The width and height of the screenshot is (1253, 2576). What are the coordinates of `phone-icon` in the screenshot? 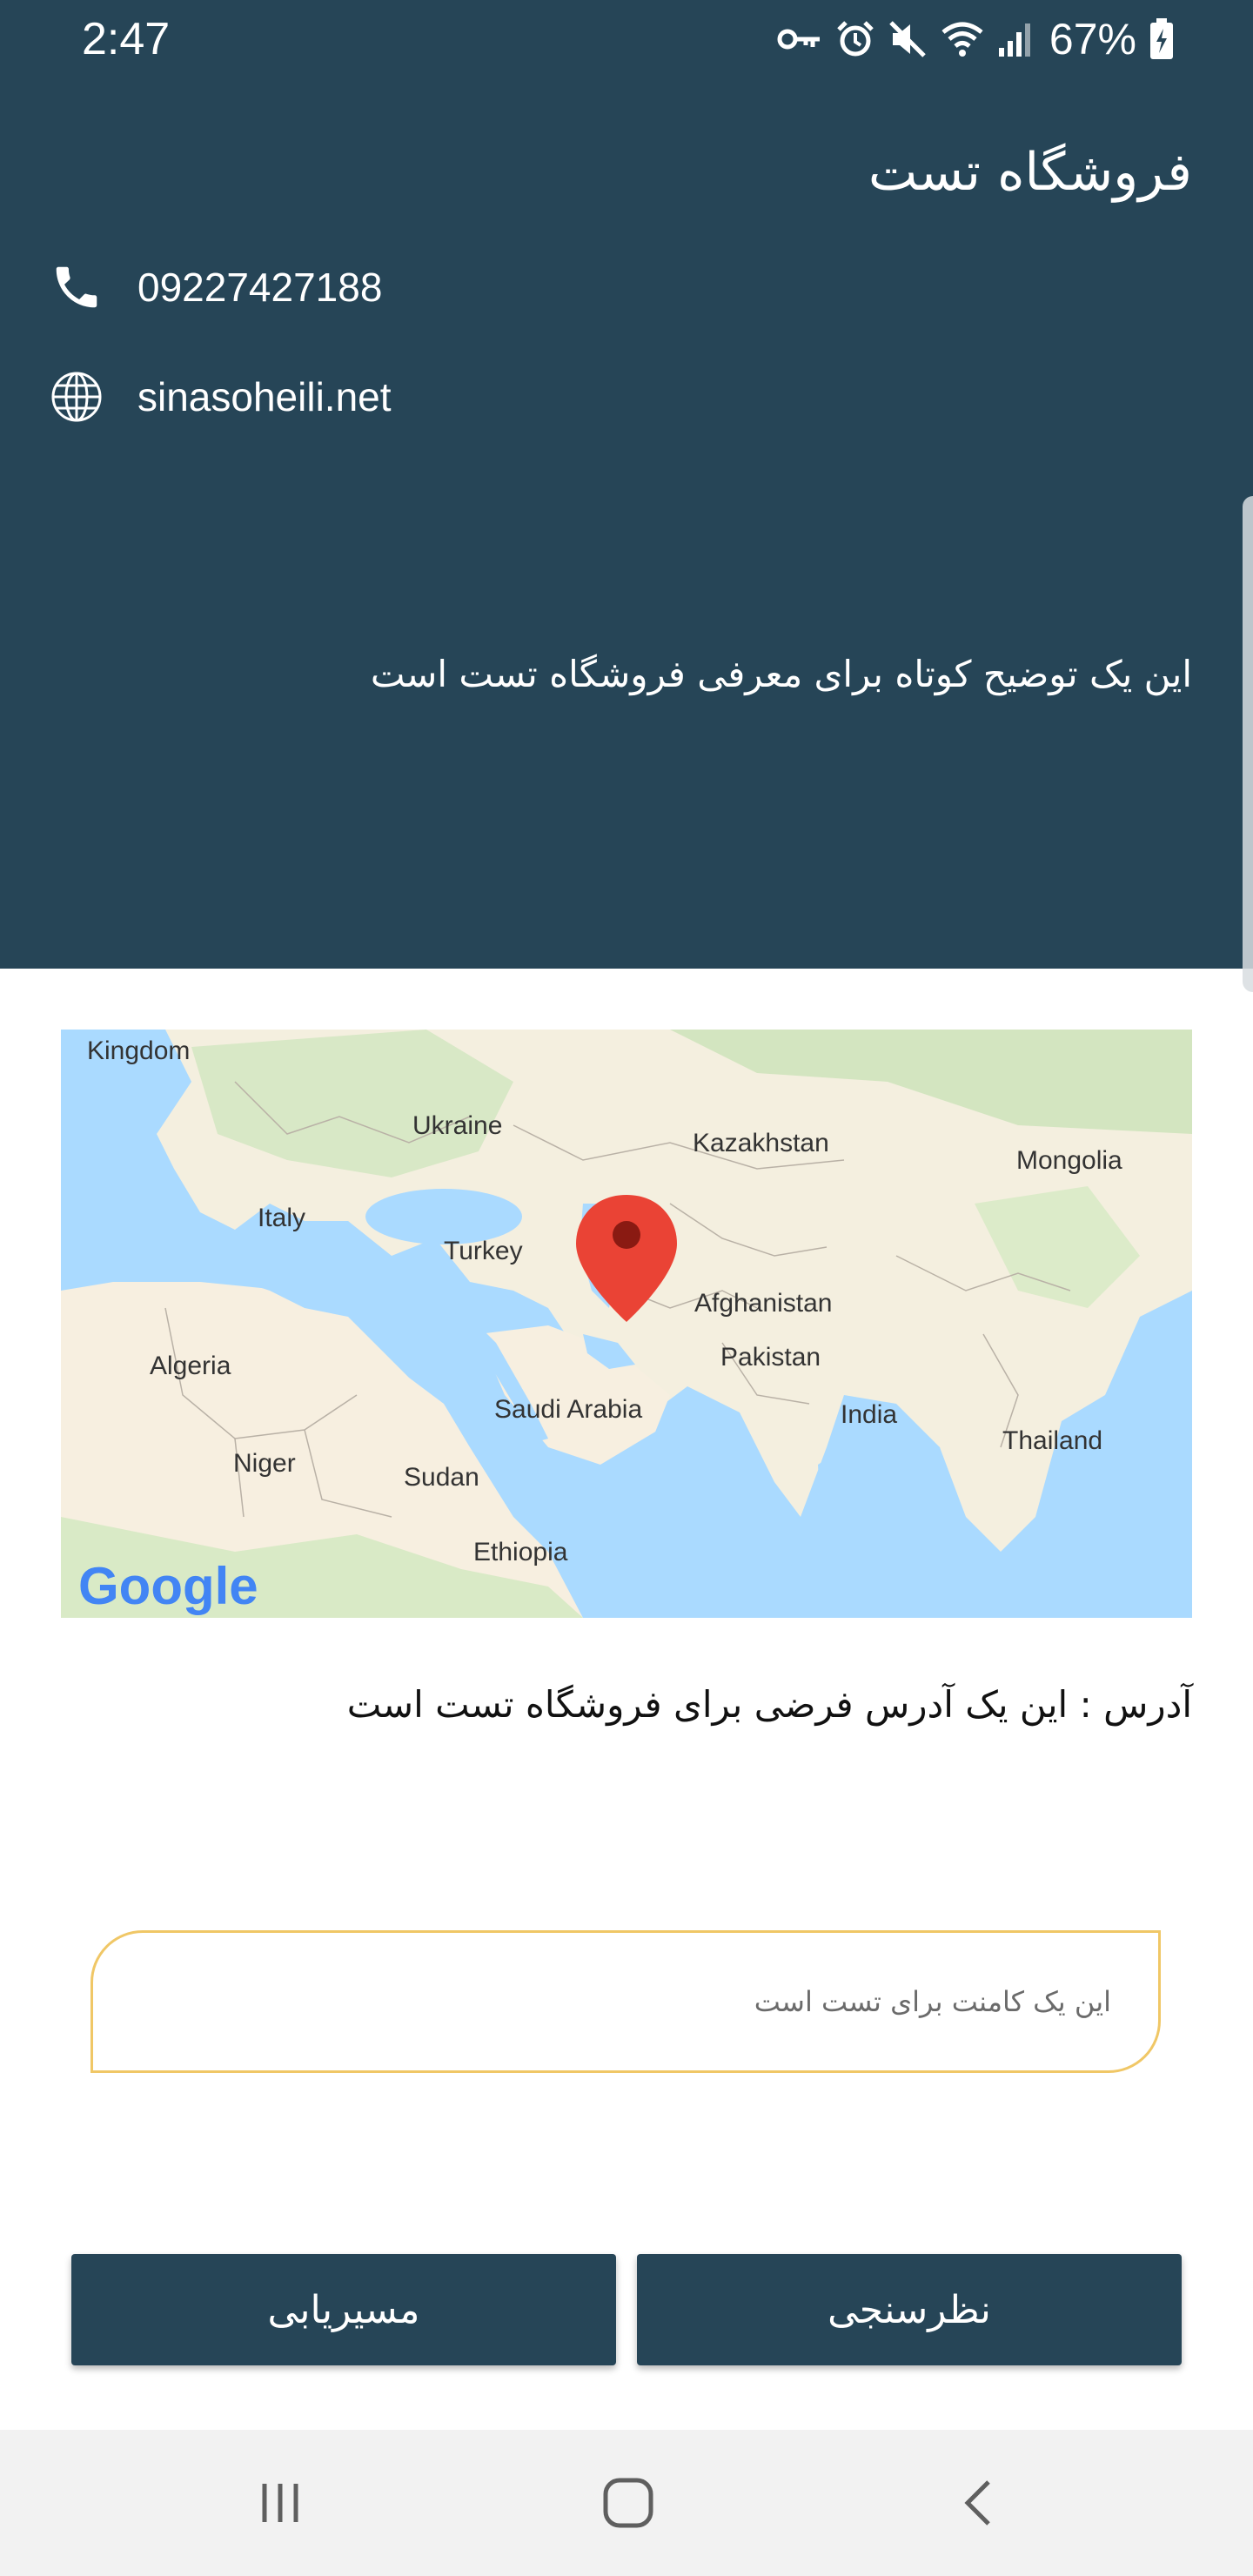 It's located at (76, 287).